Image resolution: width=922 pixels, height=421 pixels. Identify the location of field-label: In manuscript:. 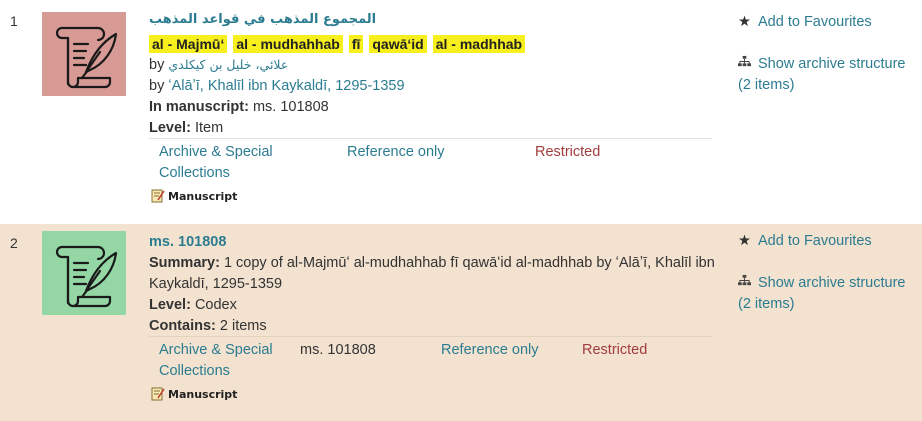
(199, 107).